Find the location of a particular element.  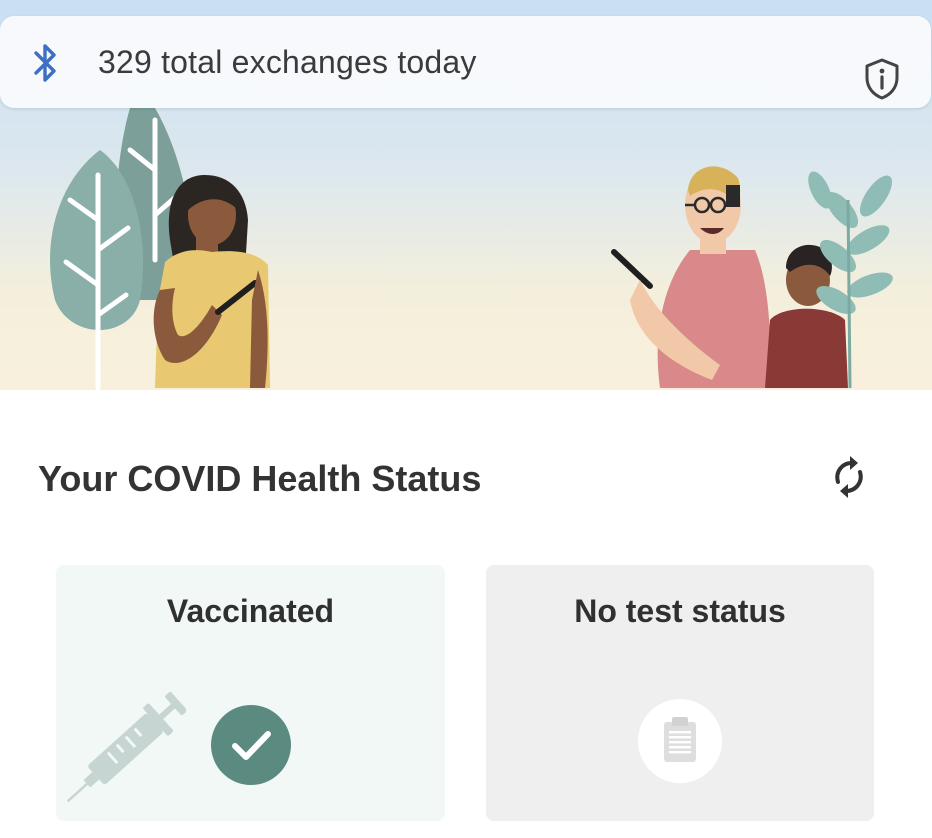

check-icon is located at coordinates (251, 745).